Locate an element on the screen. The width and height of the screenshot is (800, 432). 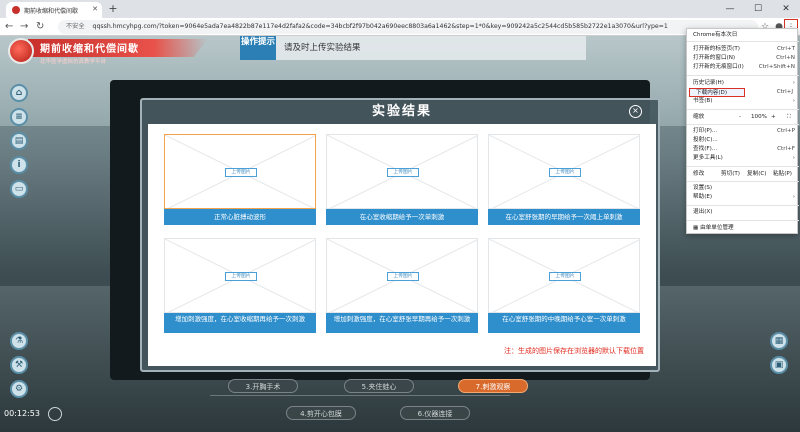
fullscreen-icon: ⛶ is located at coordinates (789, 117).